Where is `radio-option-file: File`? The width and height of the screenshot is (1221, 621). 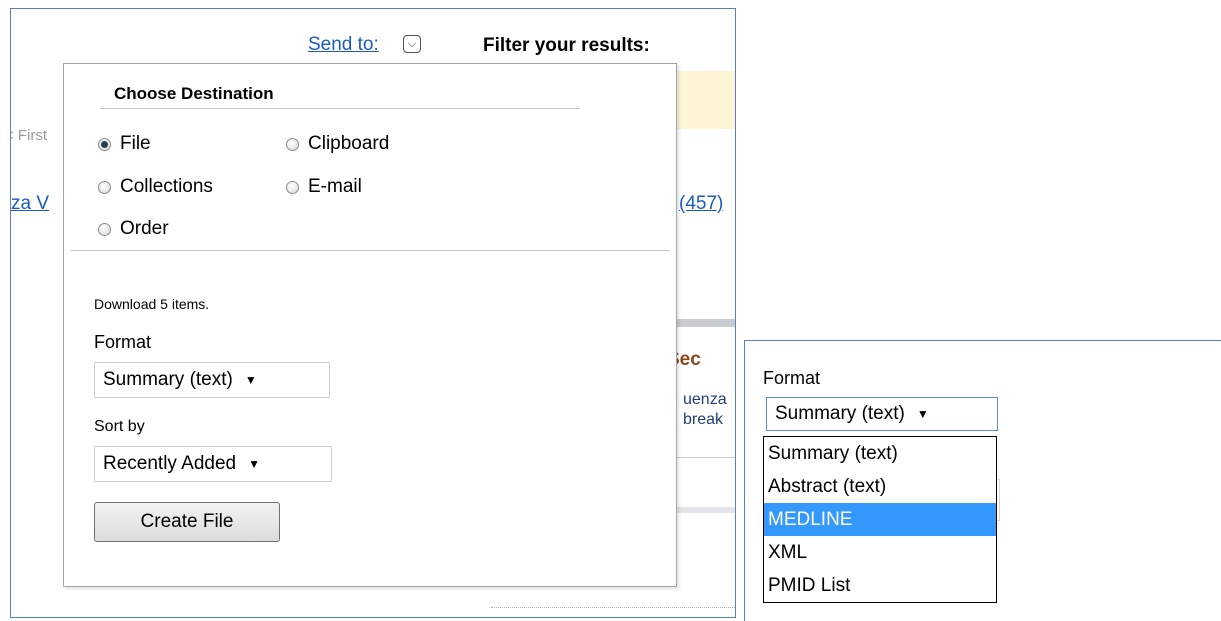 radio-option-file: File is located at coordinates (124, 144).